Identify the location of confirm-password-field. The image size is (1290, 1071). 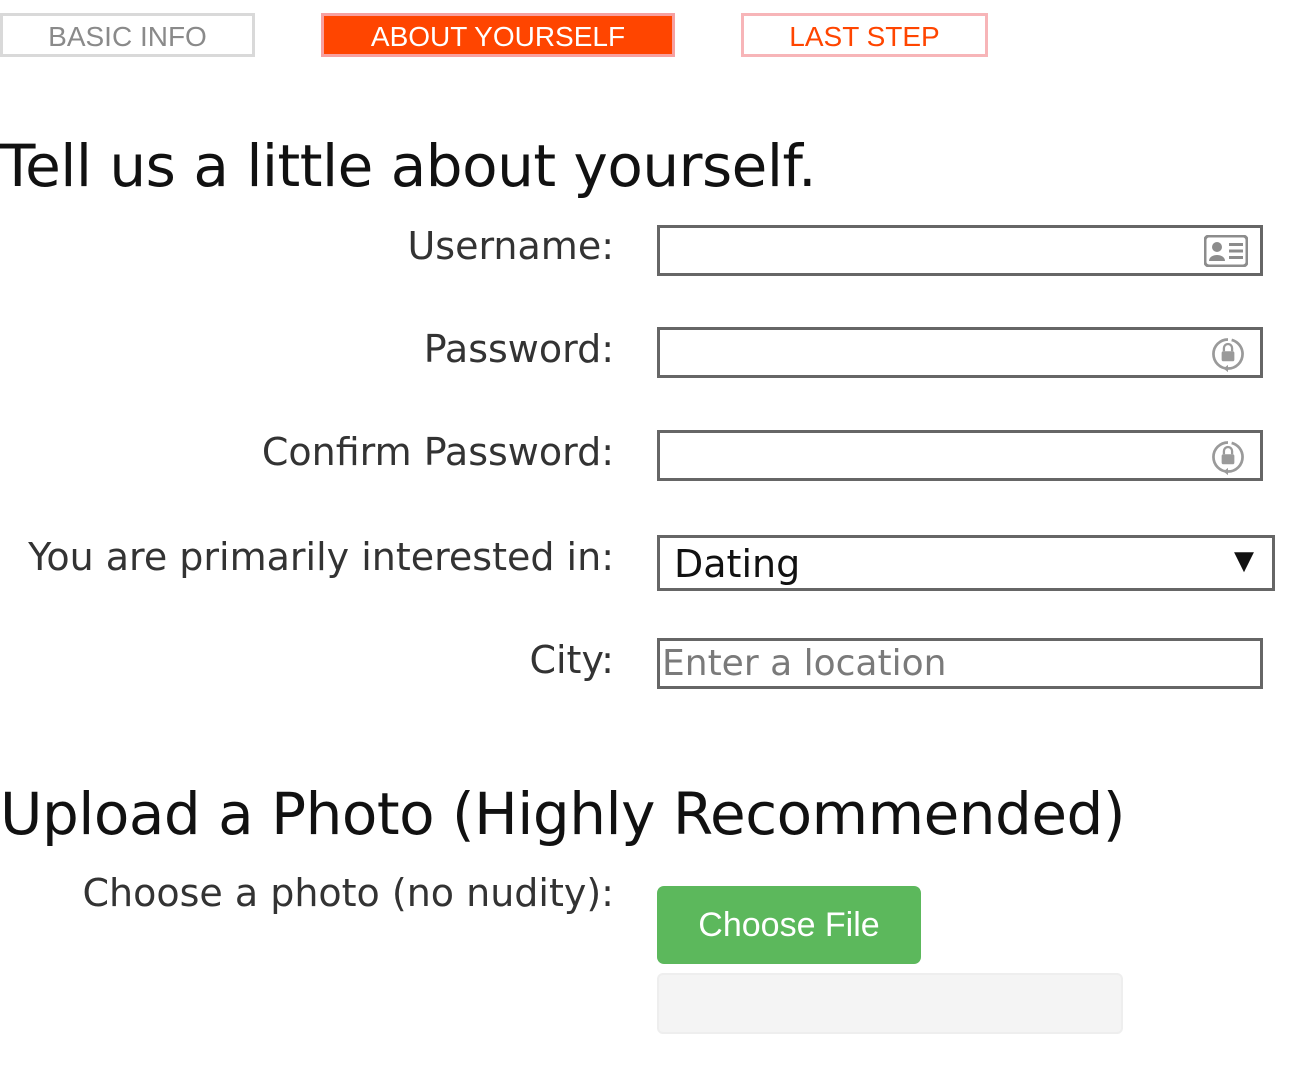
(960, 455).